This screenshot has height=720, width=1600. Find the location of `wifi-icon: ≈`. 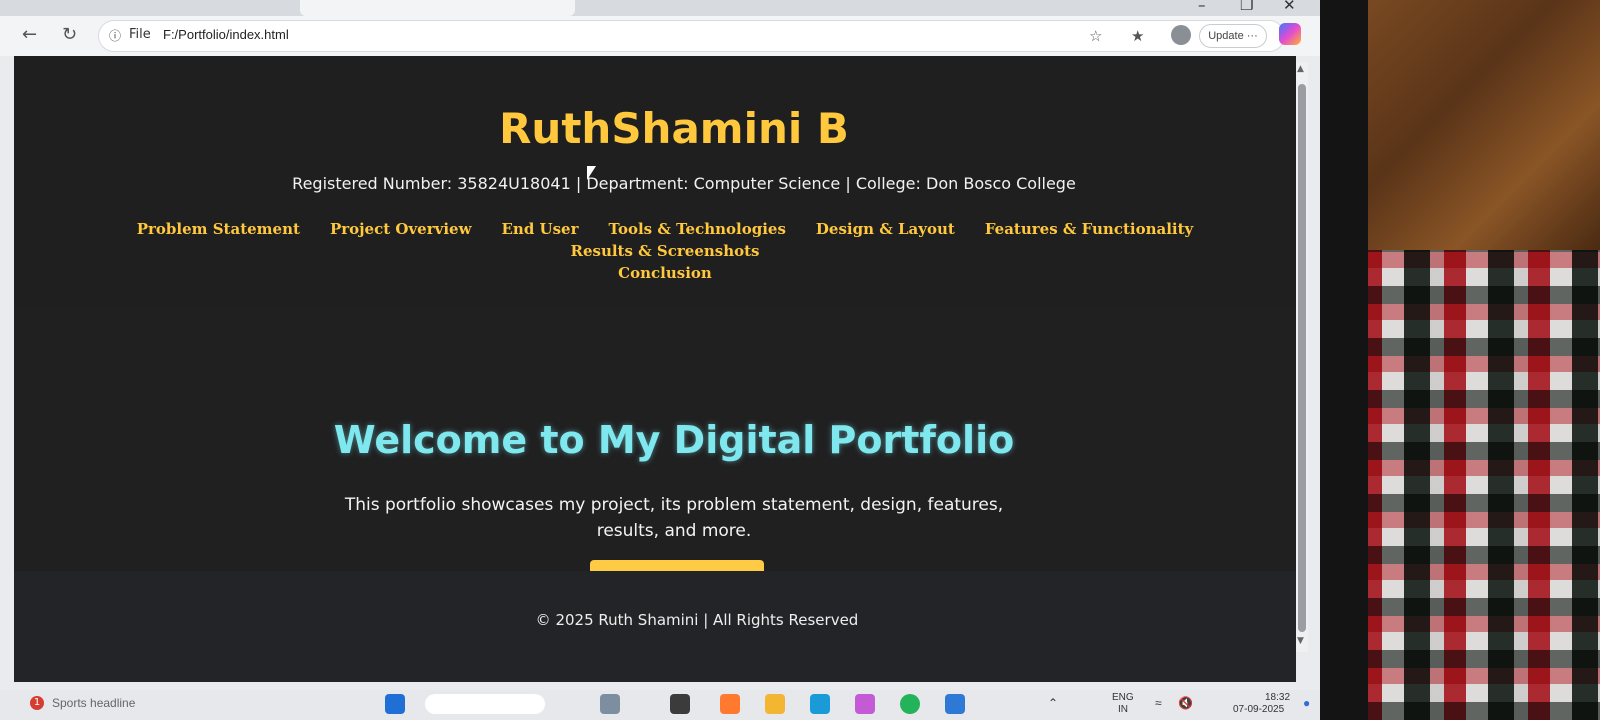

wifi-icon: ≈ is located at coordinates (1158, 703).